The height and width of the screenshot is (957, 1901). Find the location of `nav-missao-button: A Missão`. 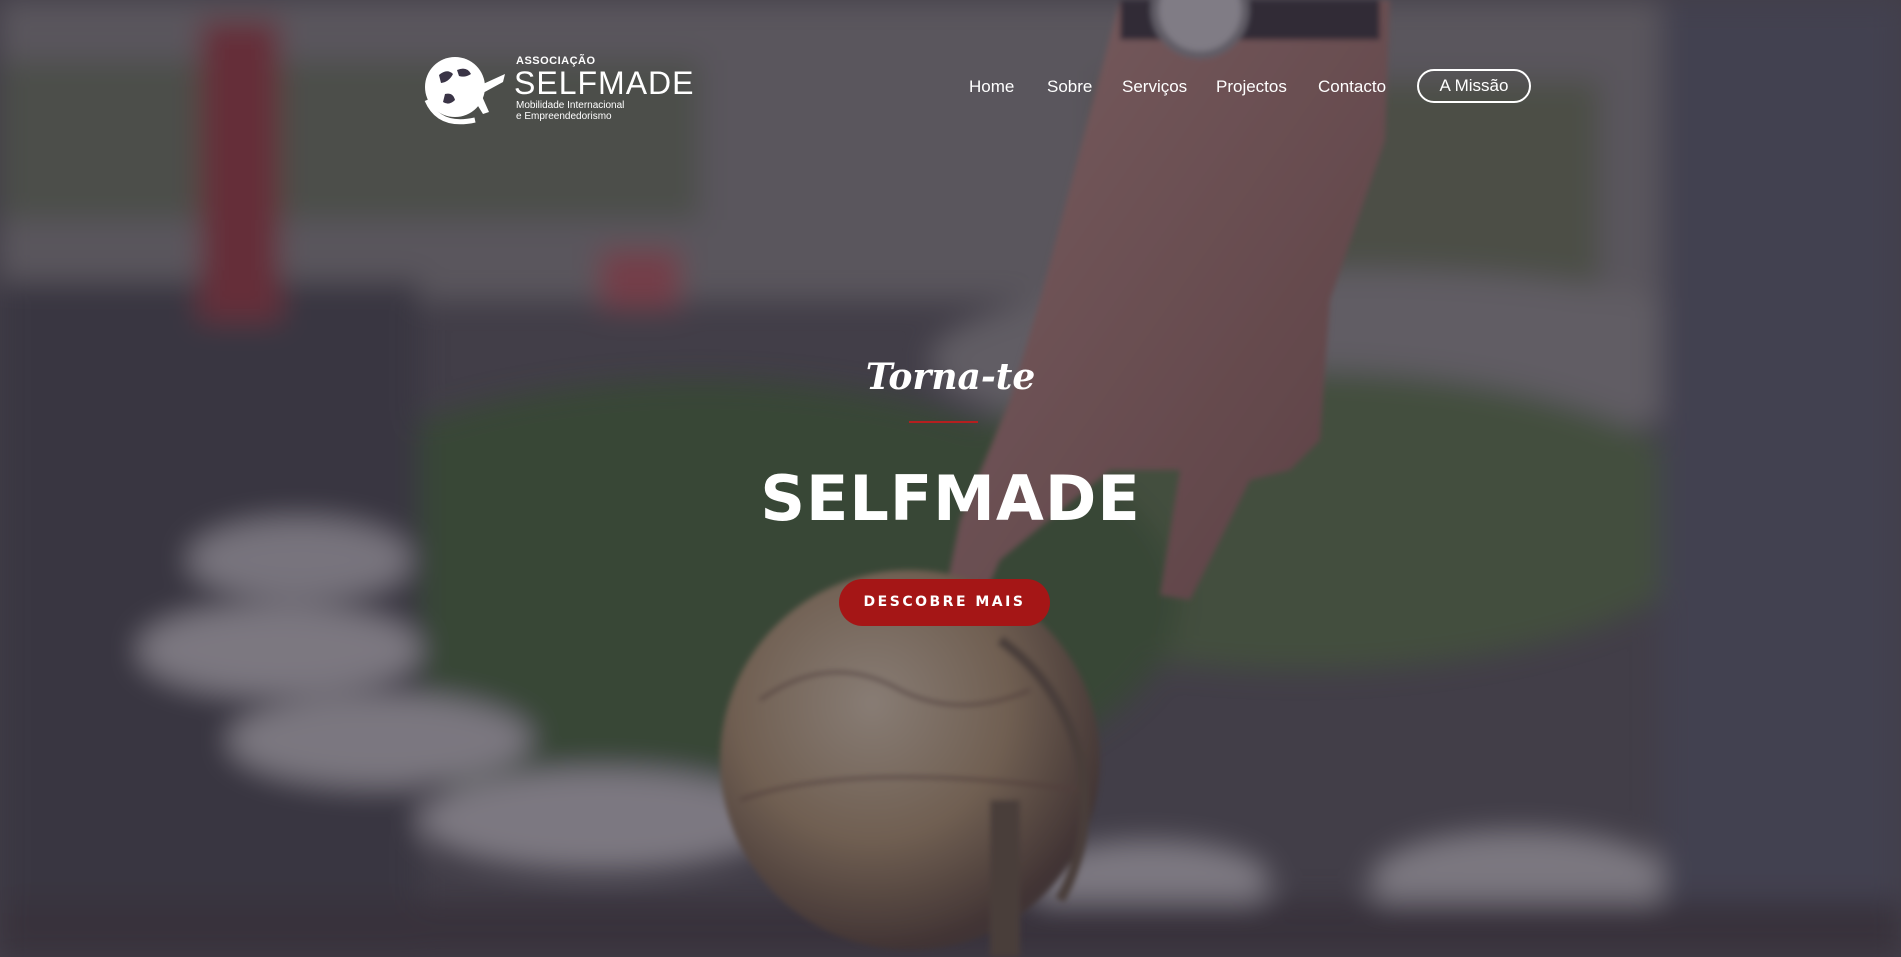

nav-missao-button: A Missão is located at coordinates (1474, 86).